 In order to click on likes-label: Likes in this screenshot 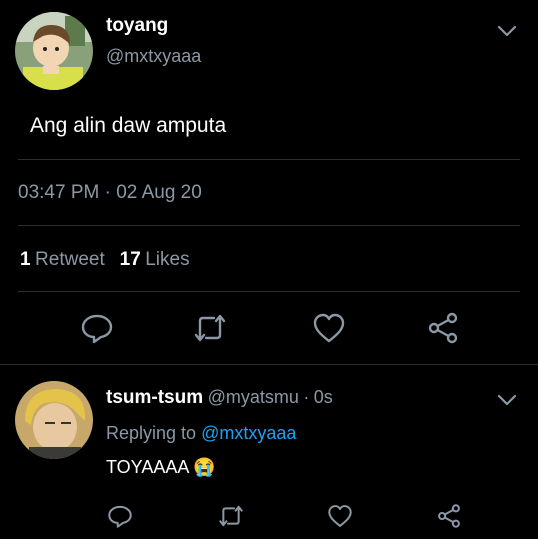, I will do `click(167, 259)`.